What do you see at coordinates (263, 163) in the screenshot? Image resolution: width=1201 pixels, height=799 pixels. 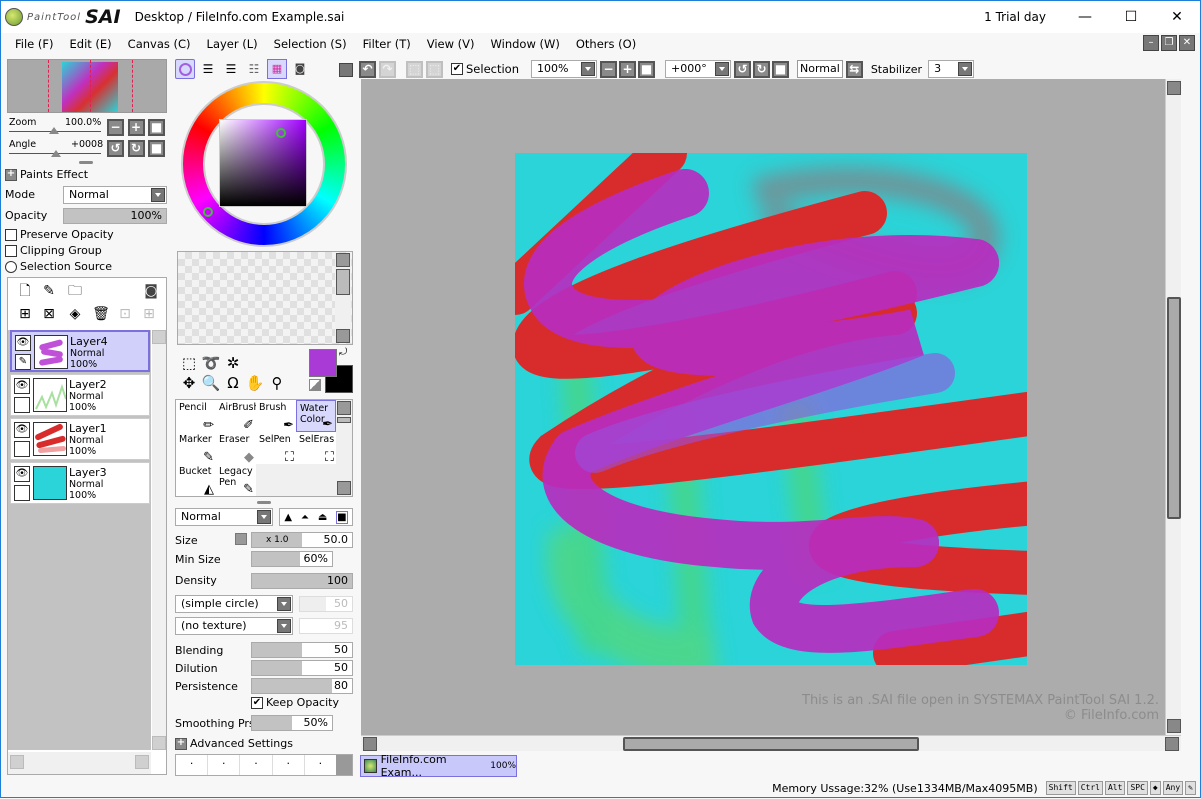 I see `saturation-value-square` at bounding box center [263, 163].